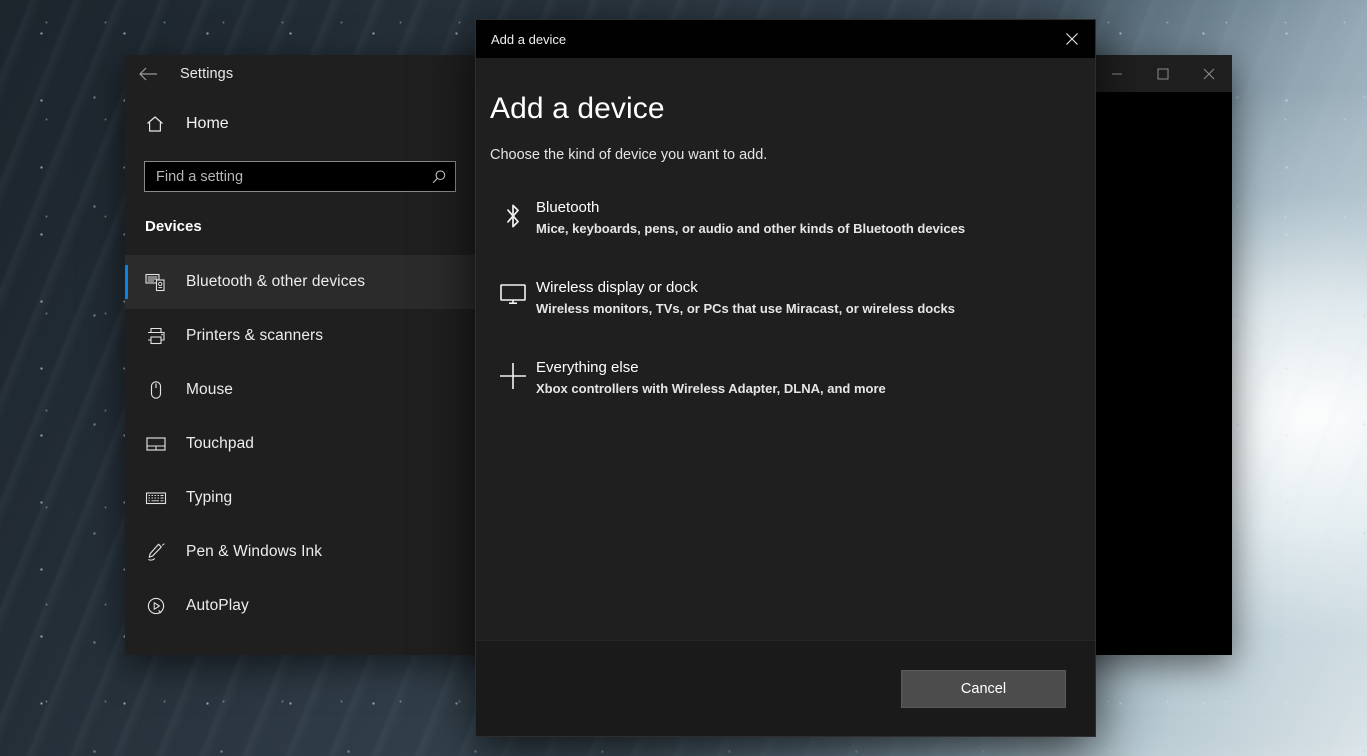  Describe the element at coordinates (162, 336) in the screenshot. I see `printer-icon` at that location.